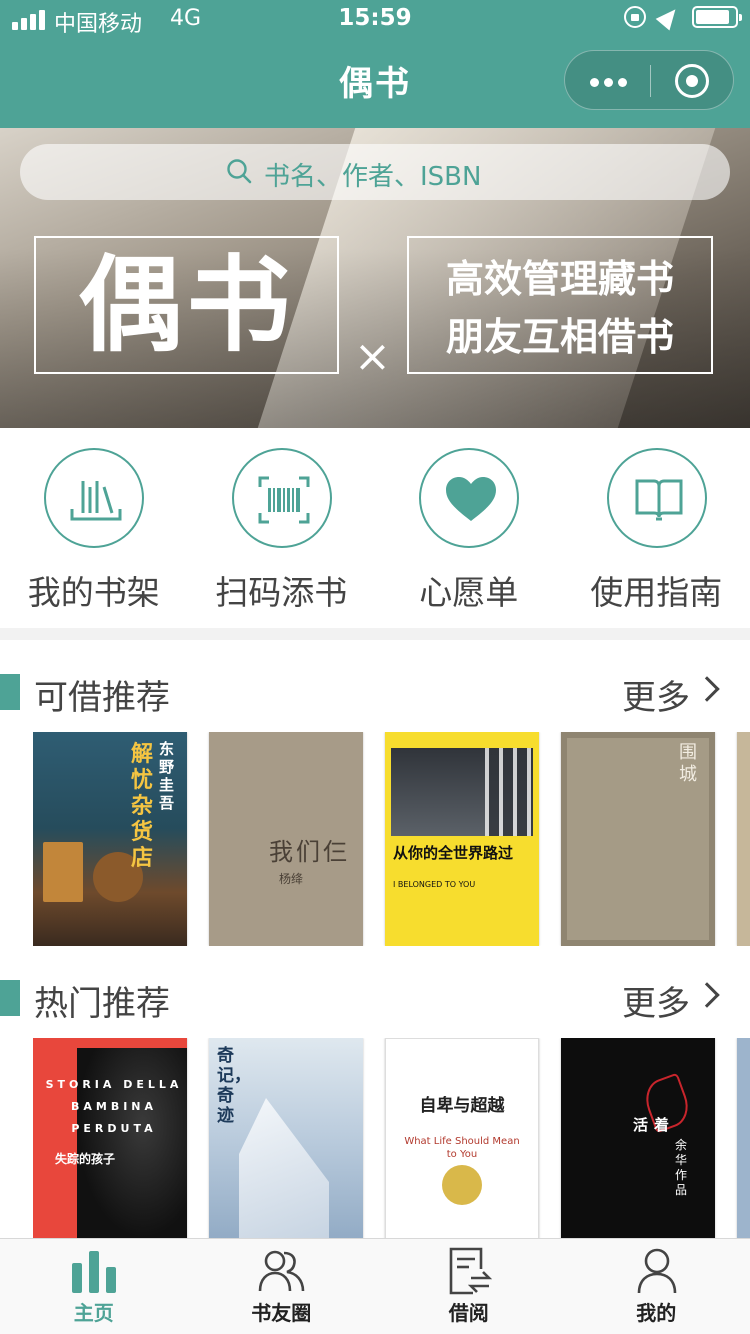  I want to click on tab-label: 书友圈, so click(281, 1313).